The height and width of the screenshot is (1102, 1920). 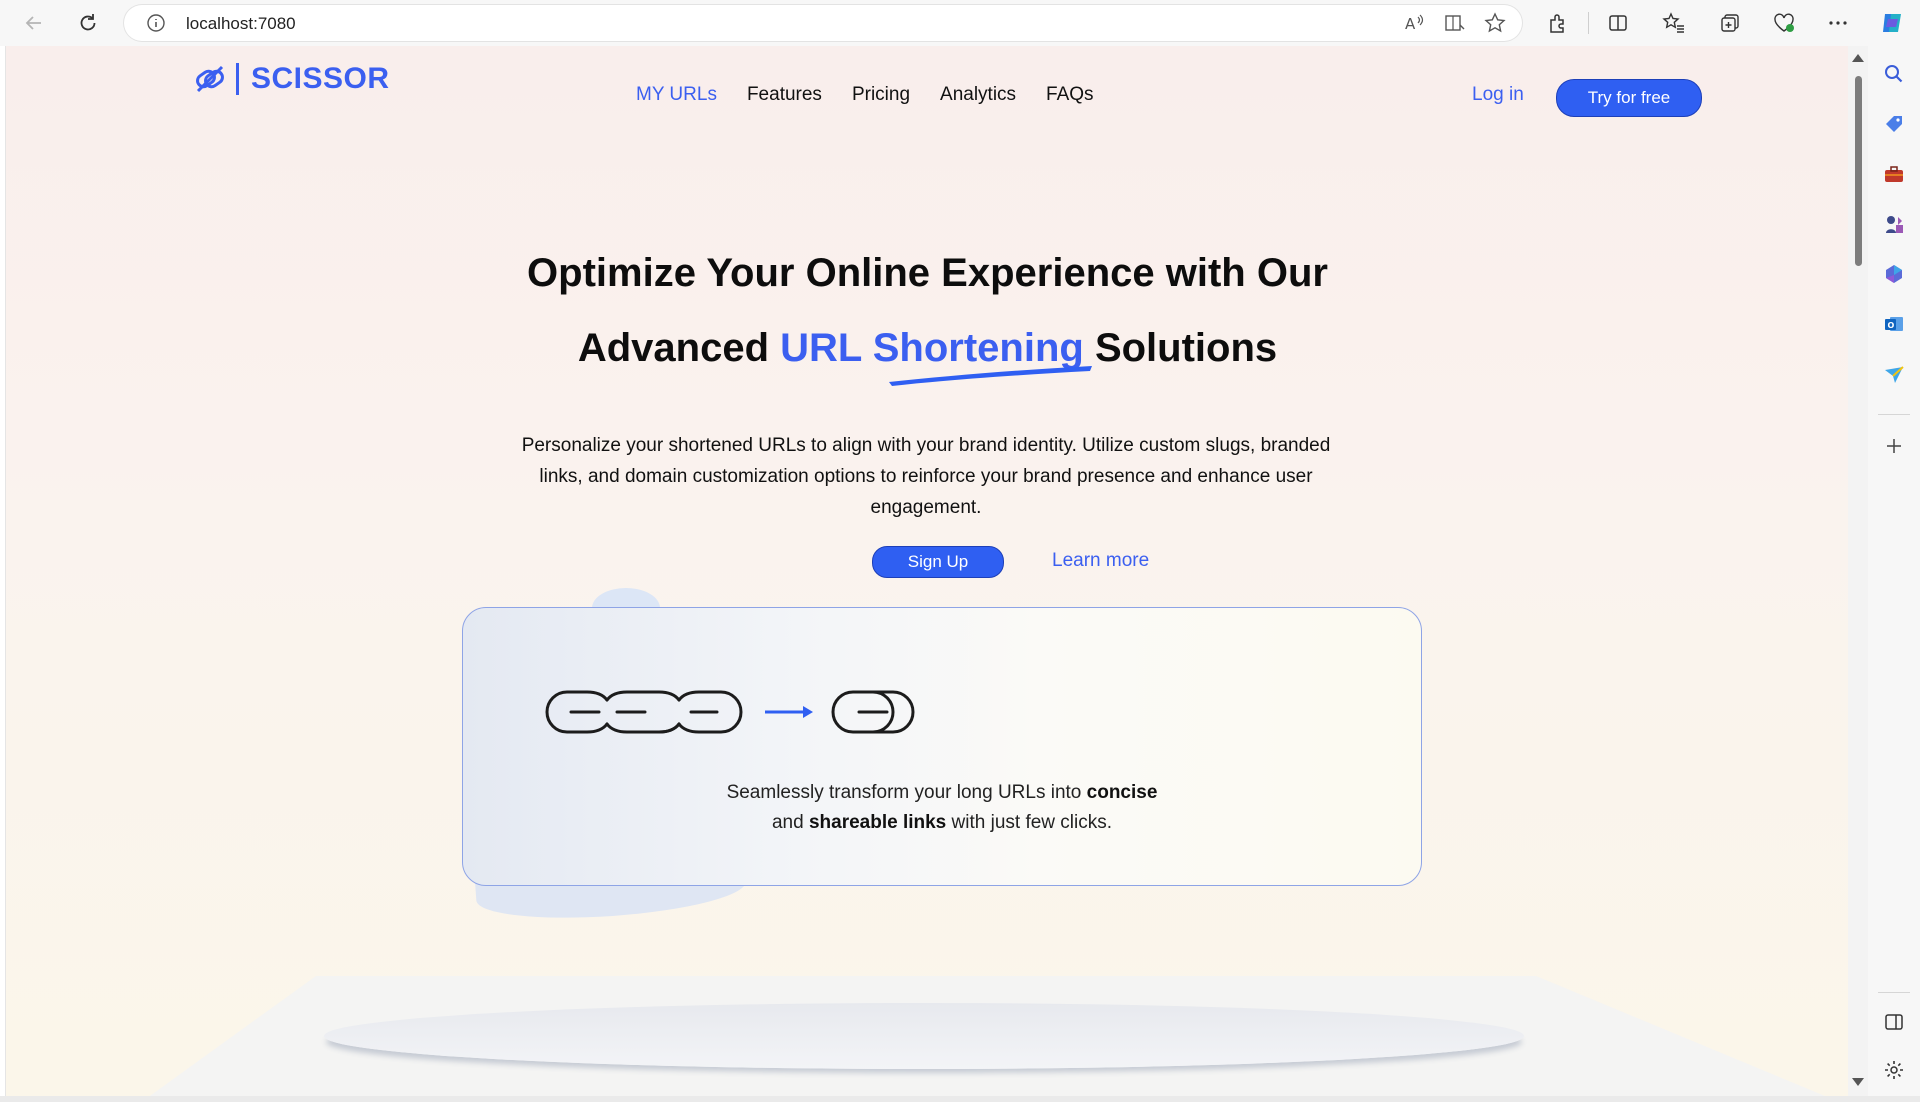 What do you see at coordinates (1894, 274) in the screenshot?
I see `microsoft-365-icon` at bounding box center [1894, 274].